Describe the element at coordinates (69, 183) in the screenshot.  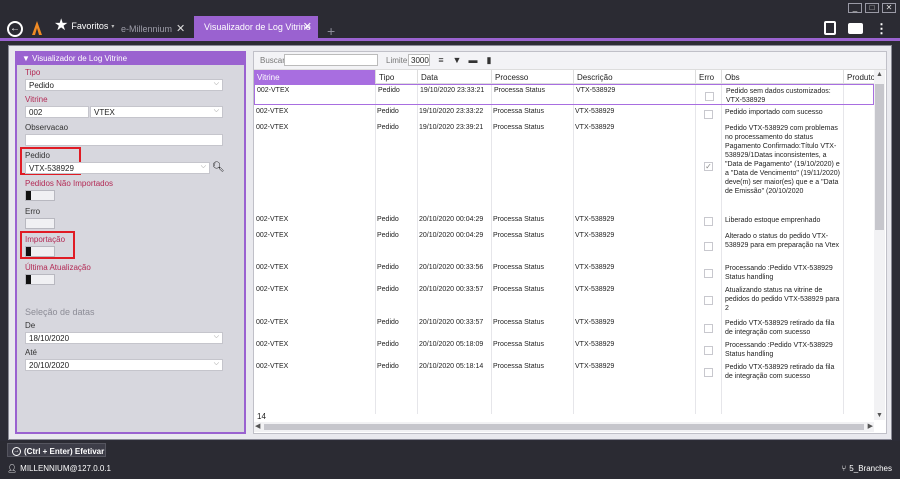
I see `pedidos-nao-importados-label: Pedidos Não Importados` at that location.